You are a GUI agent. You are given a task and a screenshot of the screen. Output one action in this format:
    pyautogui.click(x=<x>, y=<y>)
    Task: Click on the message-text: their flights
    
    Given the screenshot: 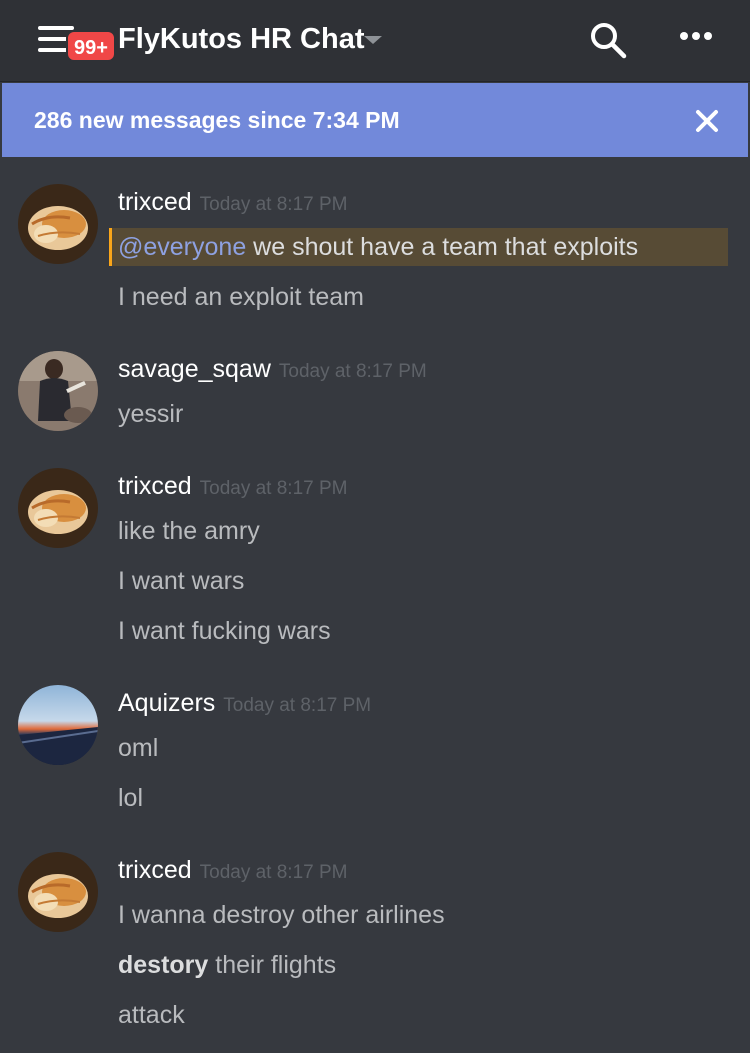 What is the action you would take?
    pyautogui.click(x=272, y=965)
    